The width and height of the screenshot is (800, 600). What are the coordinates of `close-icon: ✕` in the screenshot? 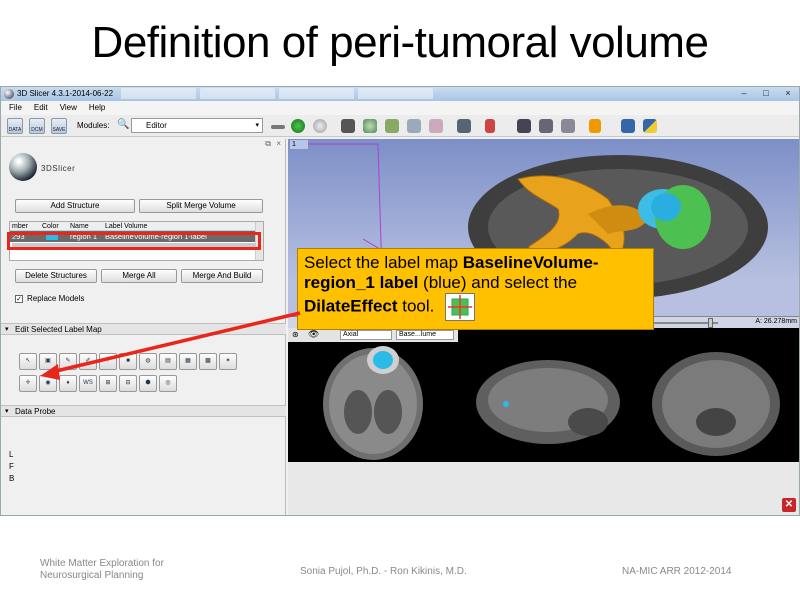 It's located at (789, 505).